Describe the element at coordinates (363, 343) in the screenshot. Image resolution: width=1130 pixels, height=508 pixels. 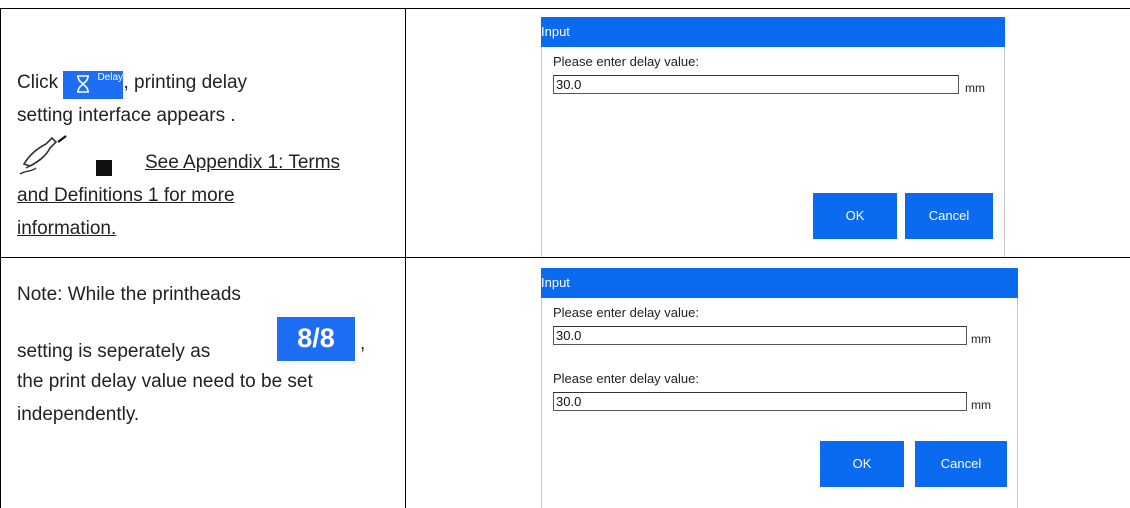
I see `row2-line2-suffix: ,` at that location.